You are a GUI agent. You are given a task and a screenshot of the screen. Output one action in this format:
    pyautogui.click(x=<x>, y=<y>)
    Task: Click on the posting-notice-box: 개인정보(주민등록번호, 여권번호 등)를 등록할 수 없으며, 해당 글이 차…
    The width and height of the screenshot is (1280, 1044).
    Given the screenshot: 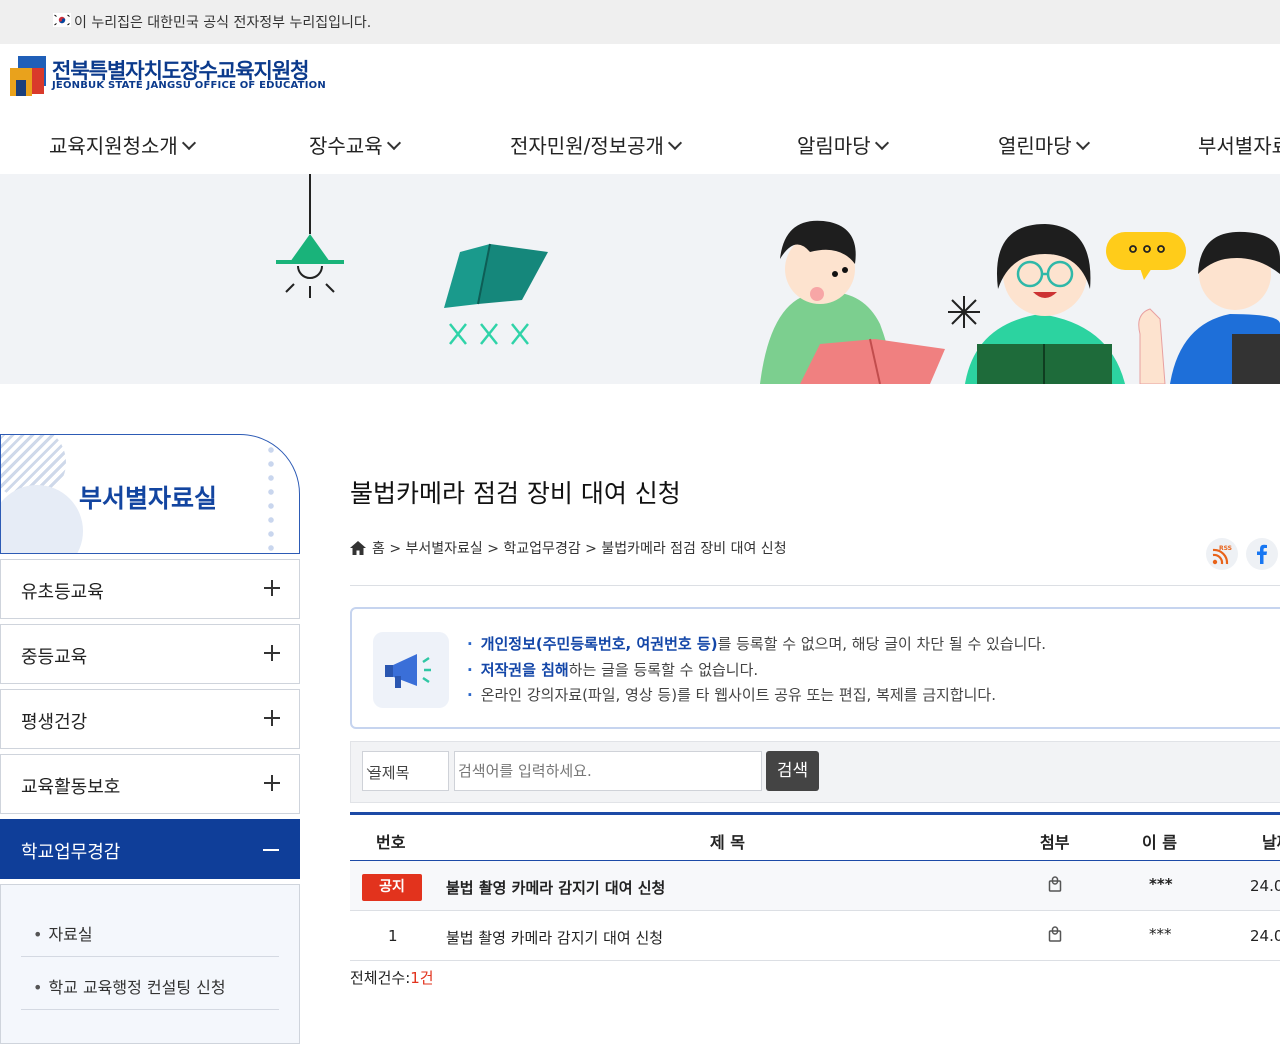 What is the action you would take?
    pyautogui.click(x=815, y=668)
    